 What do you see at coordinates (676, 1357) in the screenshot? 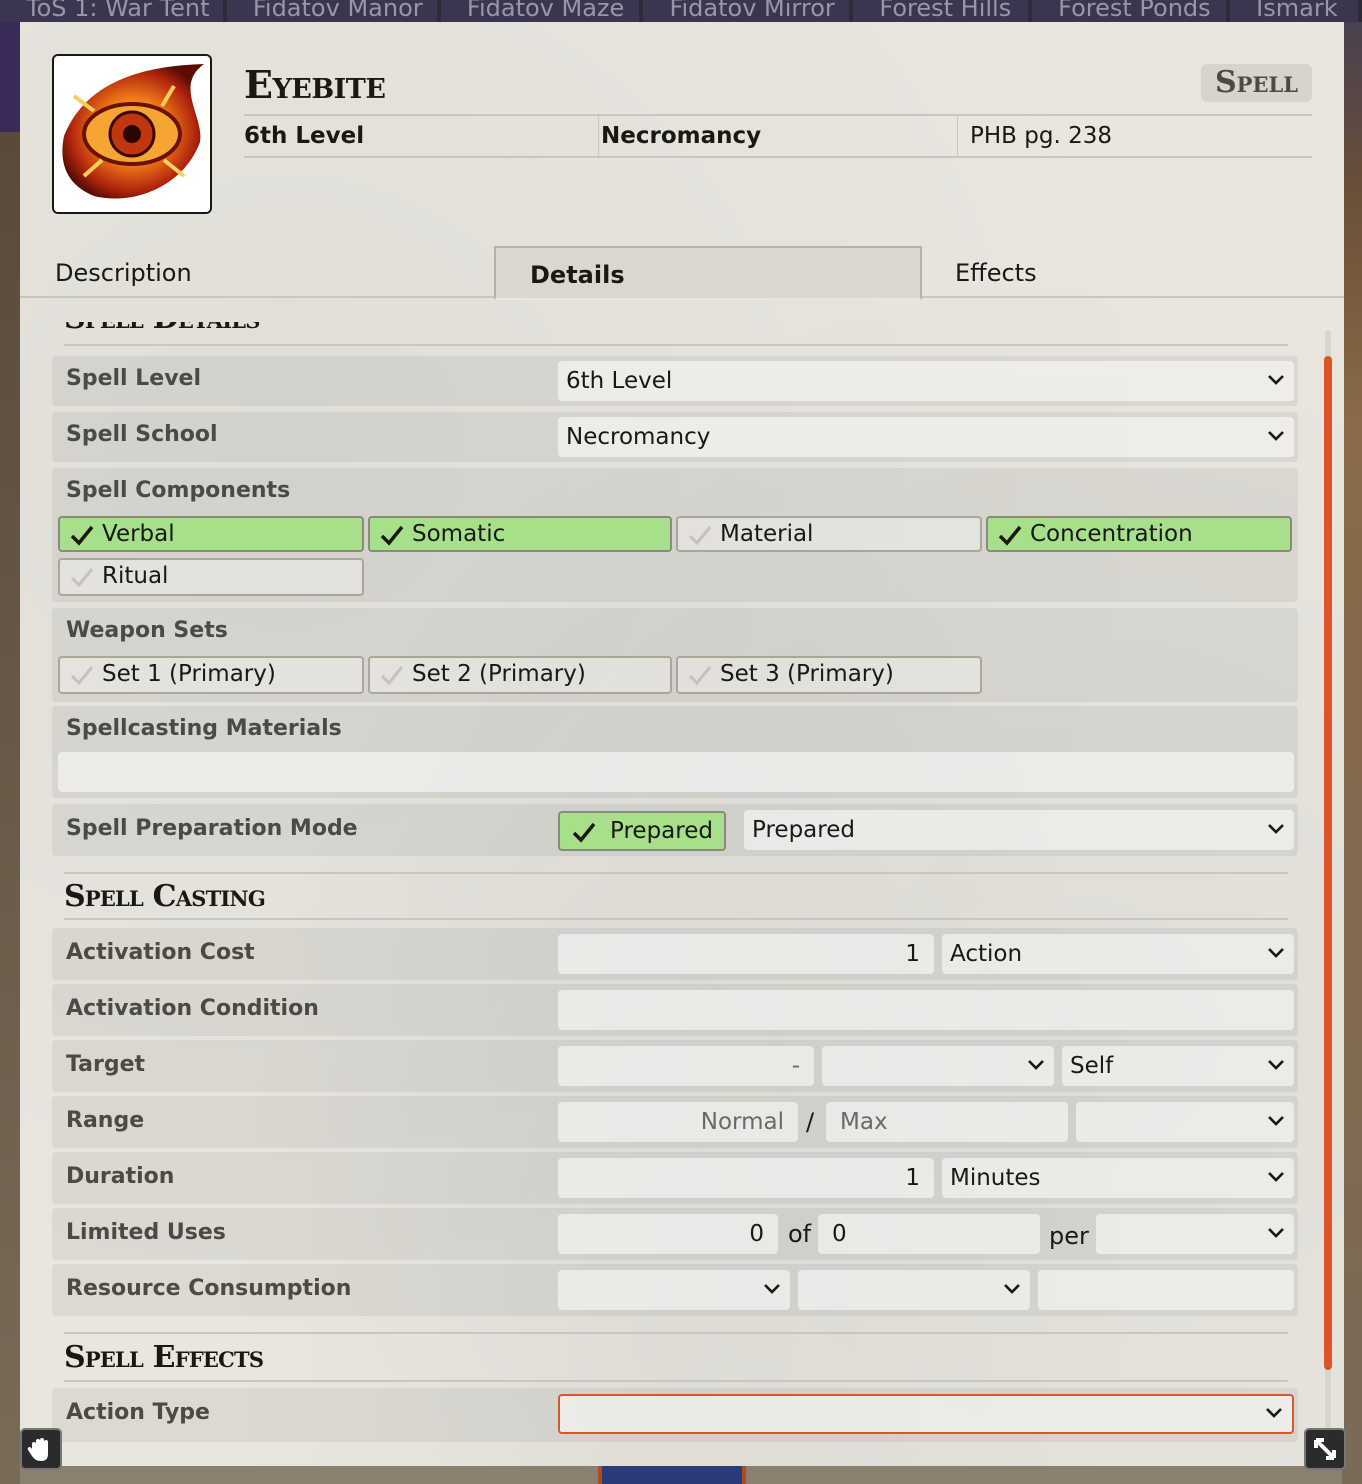
I see `section-header-spell-effects: Spell Effects` at bounding box center [676, 1357].